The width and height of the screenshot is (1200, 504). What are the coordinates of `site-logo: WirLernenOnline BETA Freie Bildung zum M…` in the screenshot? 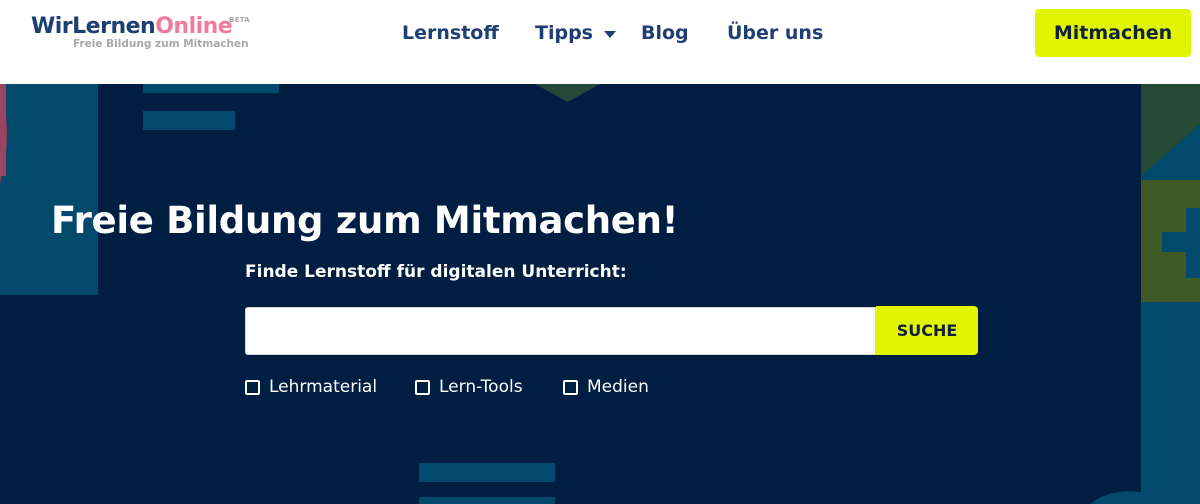 It's located at (140, 32).